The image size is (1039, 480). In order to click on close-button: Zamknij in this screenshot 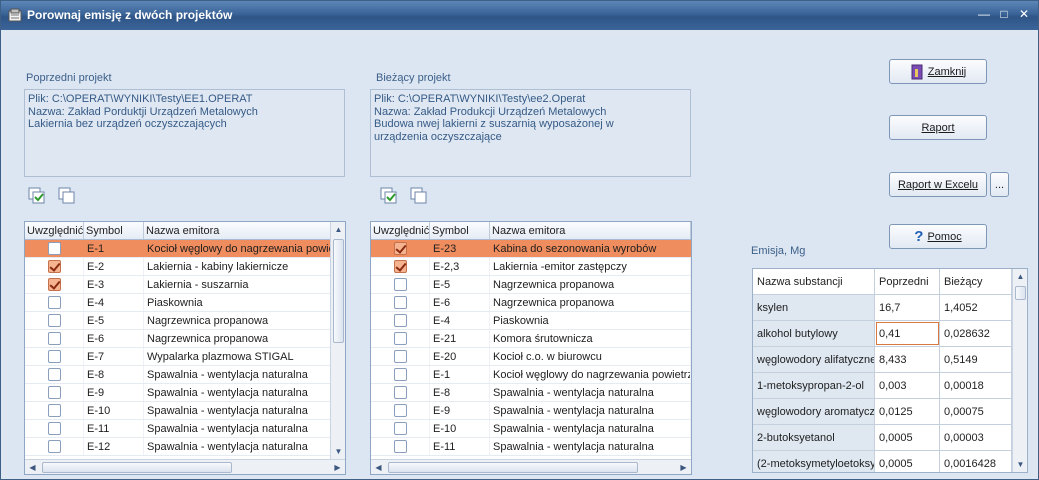, I will do `click(938, 71)`.